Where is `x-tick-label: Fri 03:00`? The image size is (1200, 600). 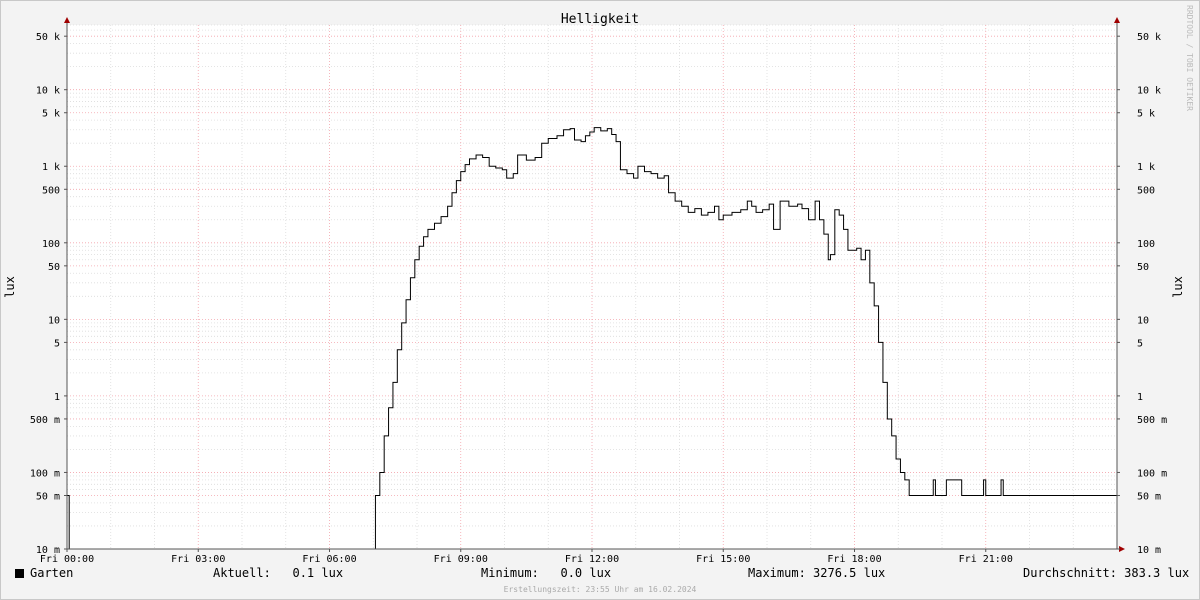 x-tick-label: Fri 03:00 is located at coordinates (198, 559).